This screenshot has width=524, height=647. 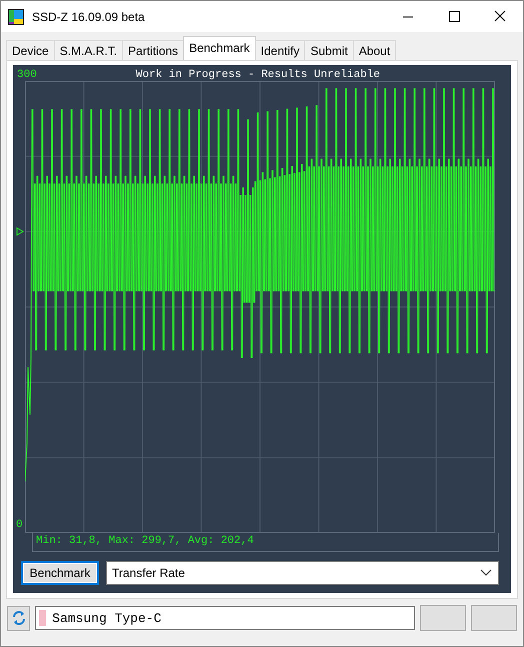 What do you see at coordinates (280, 50) in the screenshot?
I see `tab: Identify` at bounding box center [280, 50].